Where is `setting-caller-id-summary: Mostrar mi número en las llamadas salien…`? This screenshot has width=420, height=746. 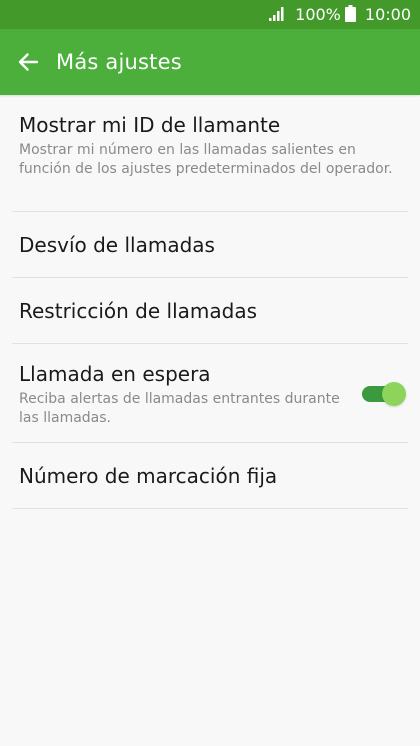
setting-caller-id-summary: Mostrar mi número en las llamadas salien… is located at coordinates (206, 159).